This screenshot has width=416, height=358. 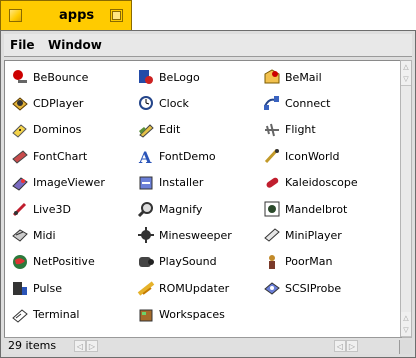 I want to click on menu-window: Window, so click(x=75, y=45).